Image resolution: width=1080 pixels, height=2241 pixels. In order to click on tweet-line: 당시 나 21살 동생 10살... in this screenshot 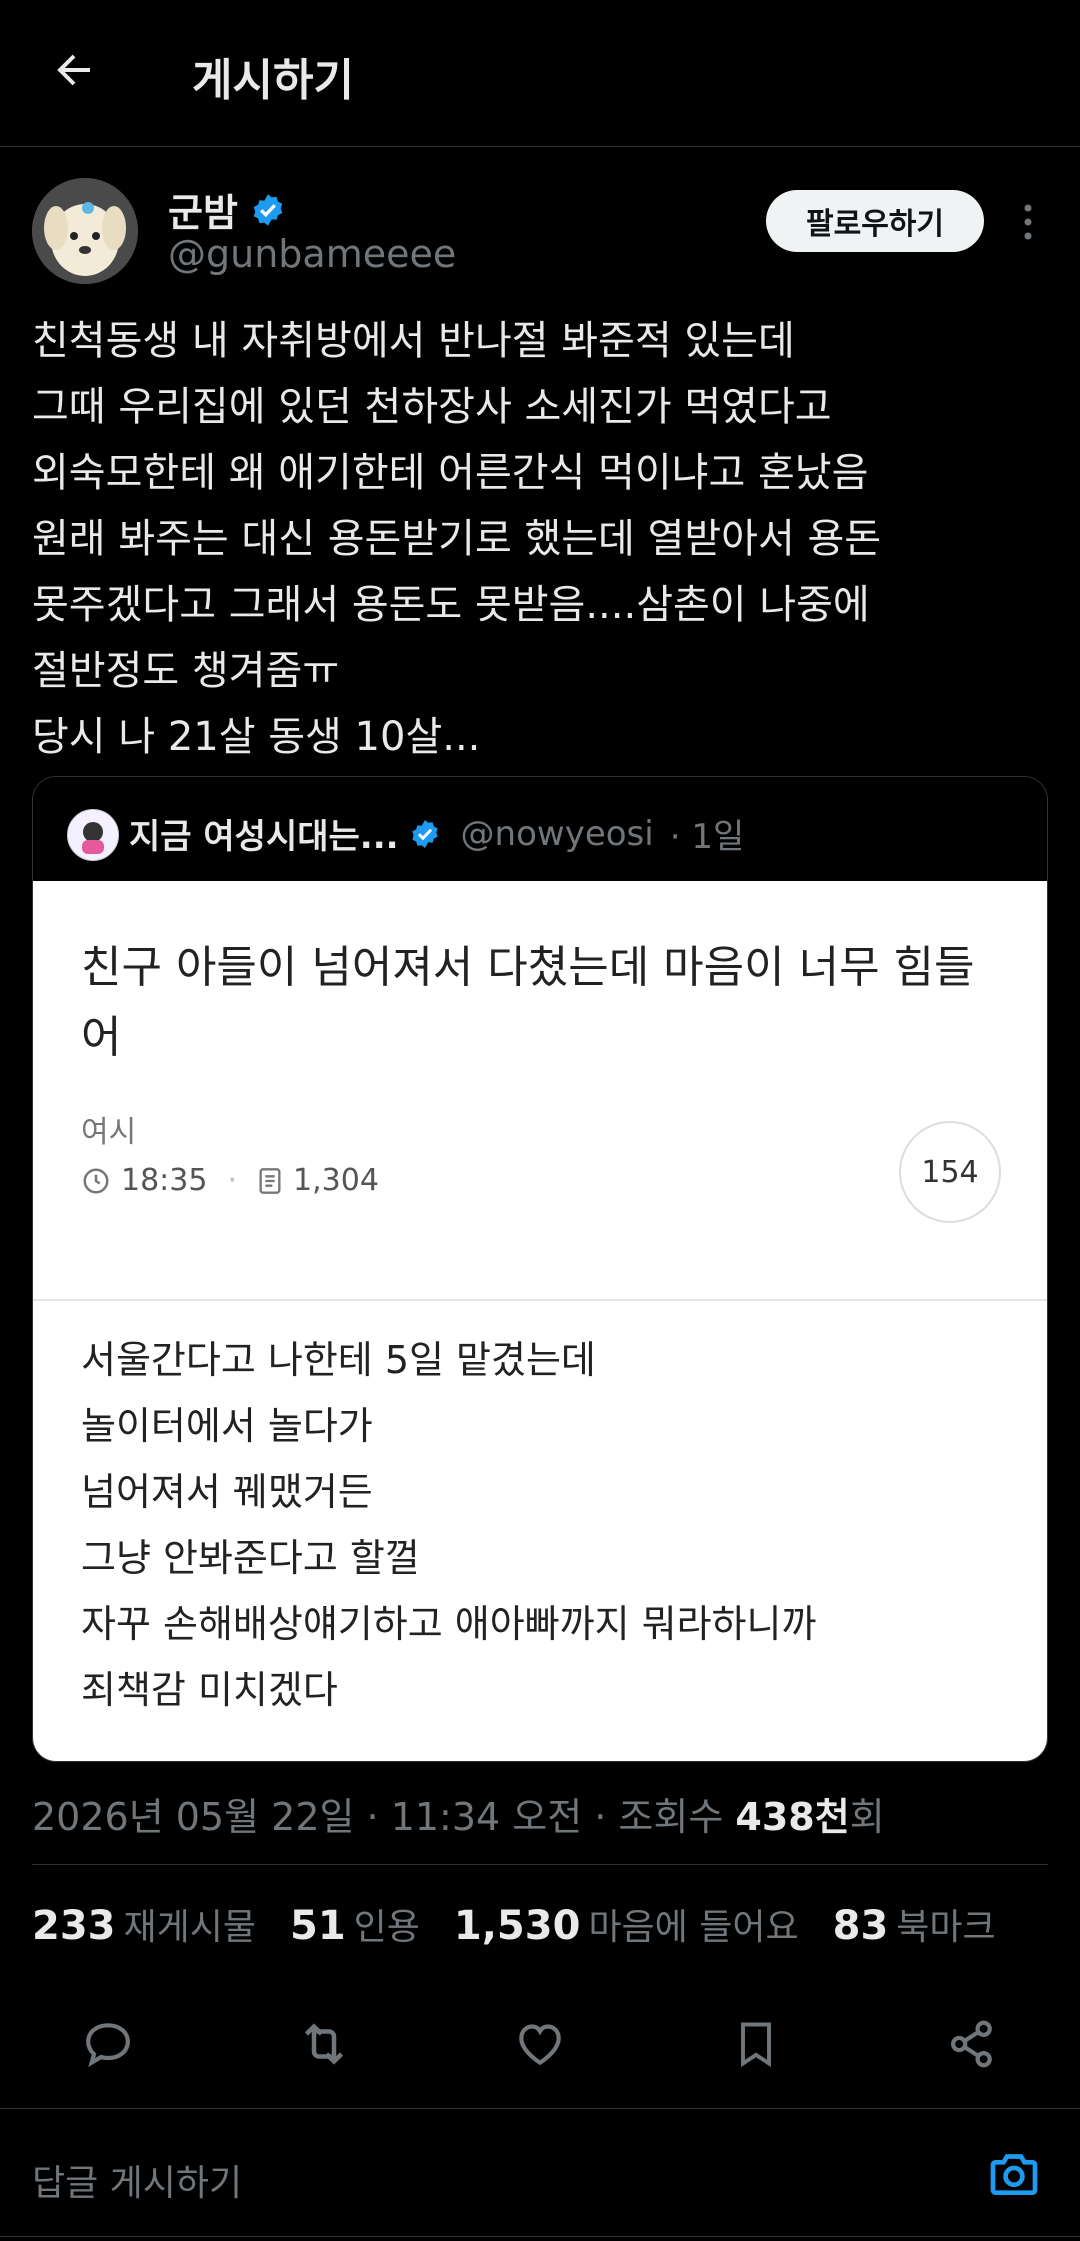, I will do `click(256, 737)`.